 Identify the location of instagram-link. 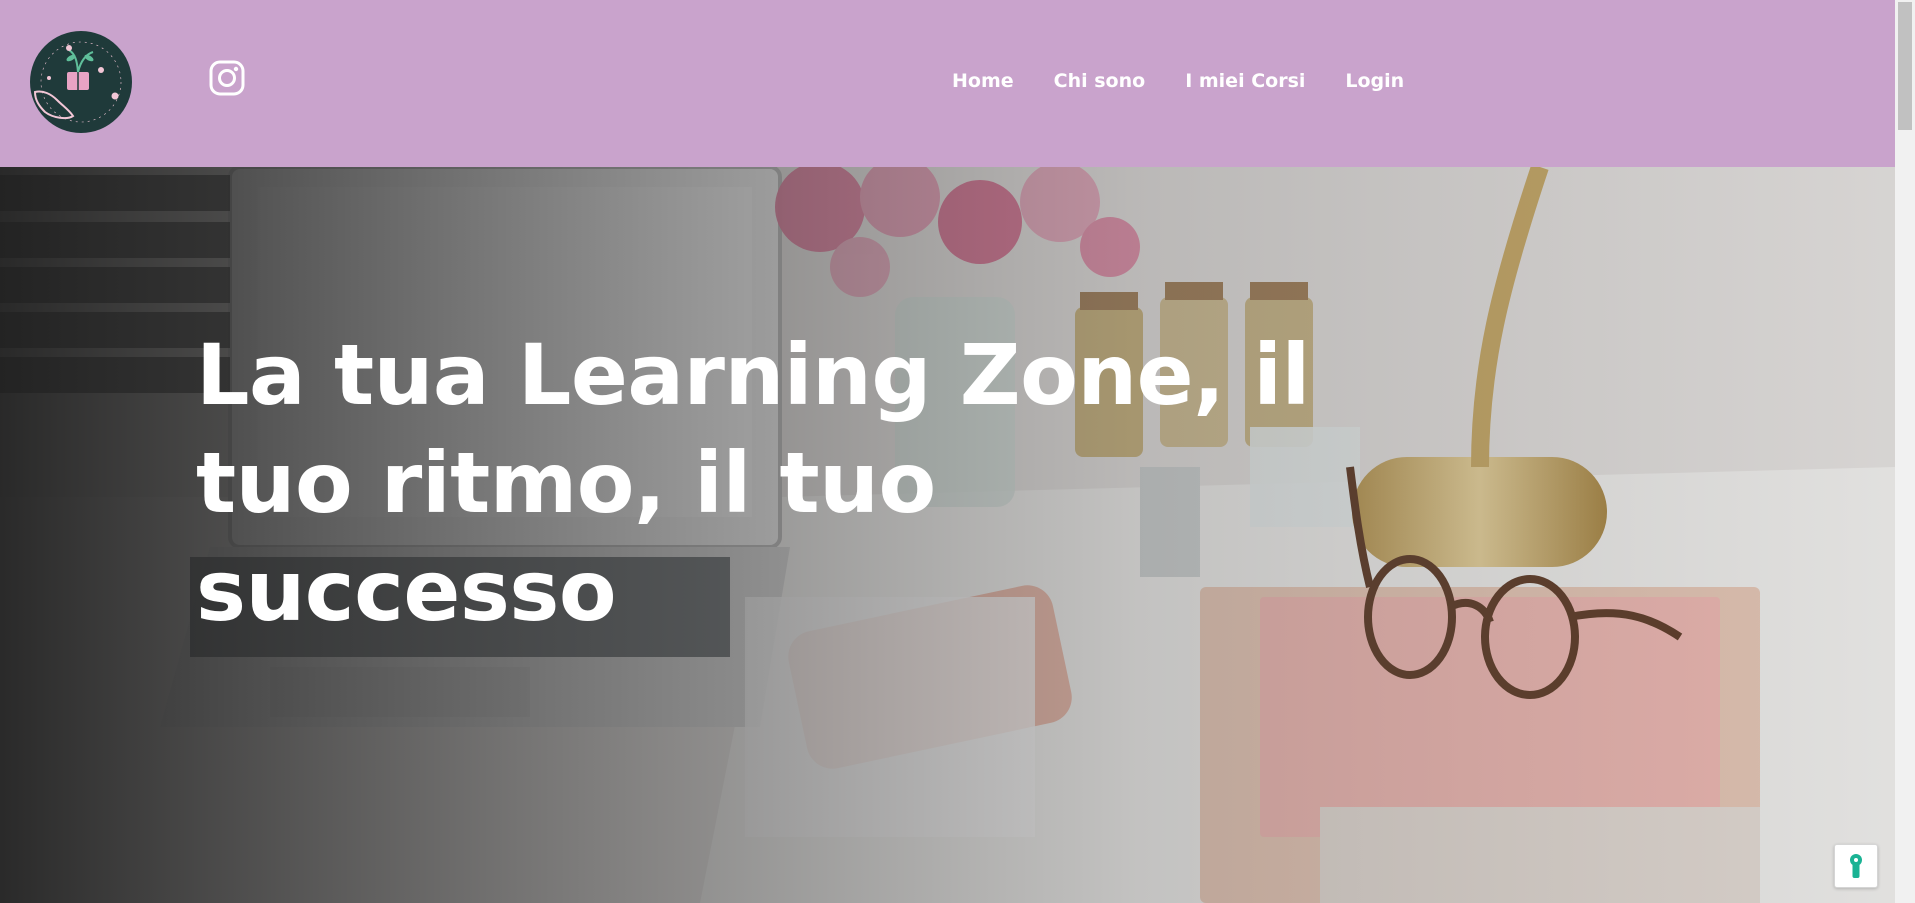
(227, 78).